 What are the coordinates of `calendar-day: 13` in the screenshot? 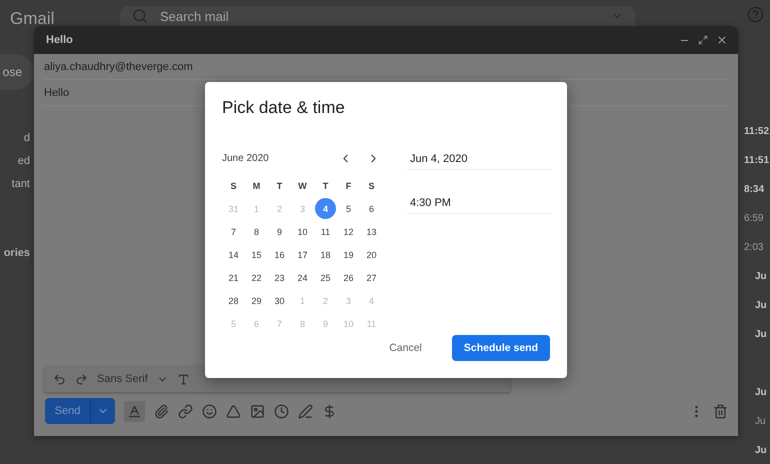 It's located at (371, 231).